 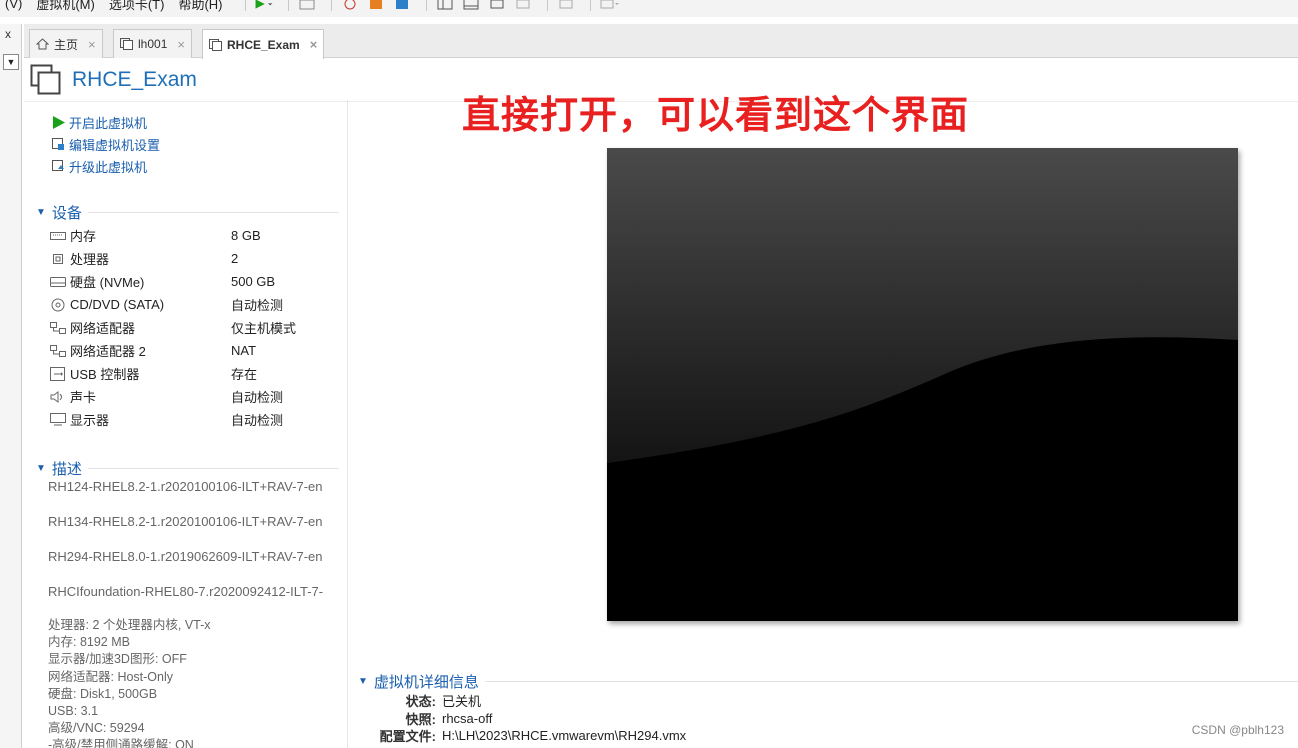 What do you see at coordinates (264, 328) in the screenshot?
I see `device-value: 仅主机模式` at bounding box center [264, 328].